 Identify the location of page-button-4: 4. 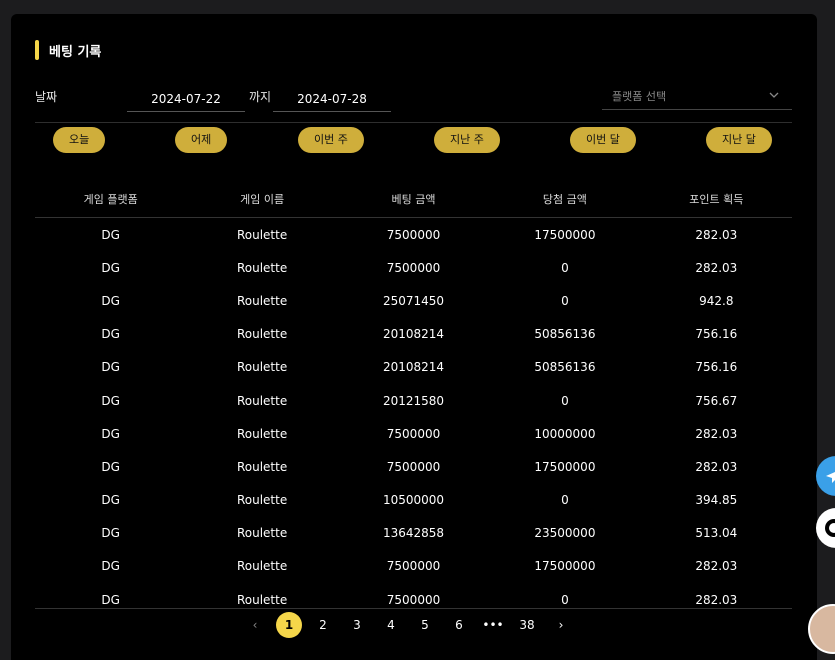
(391, 625).